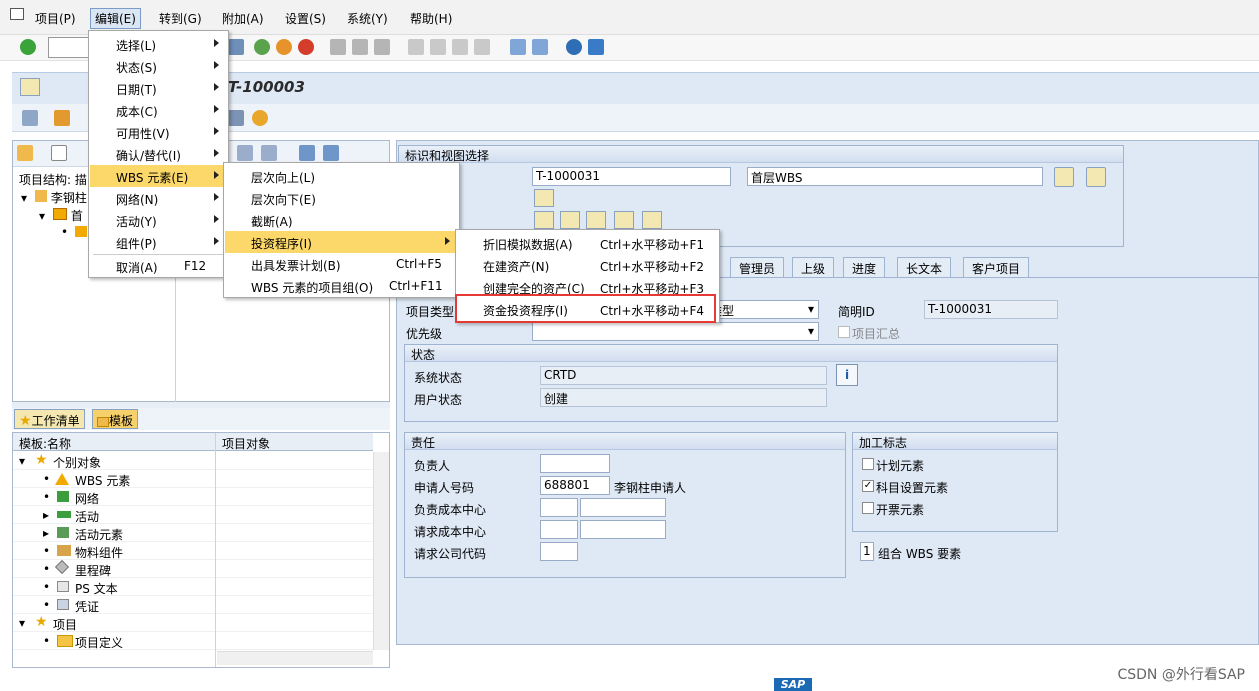 The width and height of the screenshot is (1259, 691). I want to click on tab-long-text: 长文本, so click(924, 267).